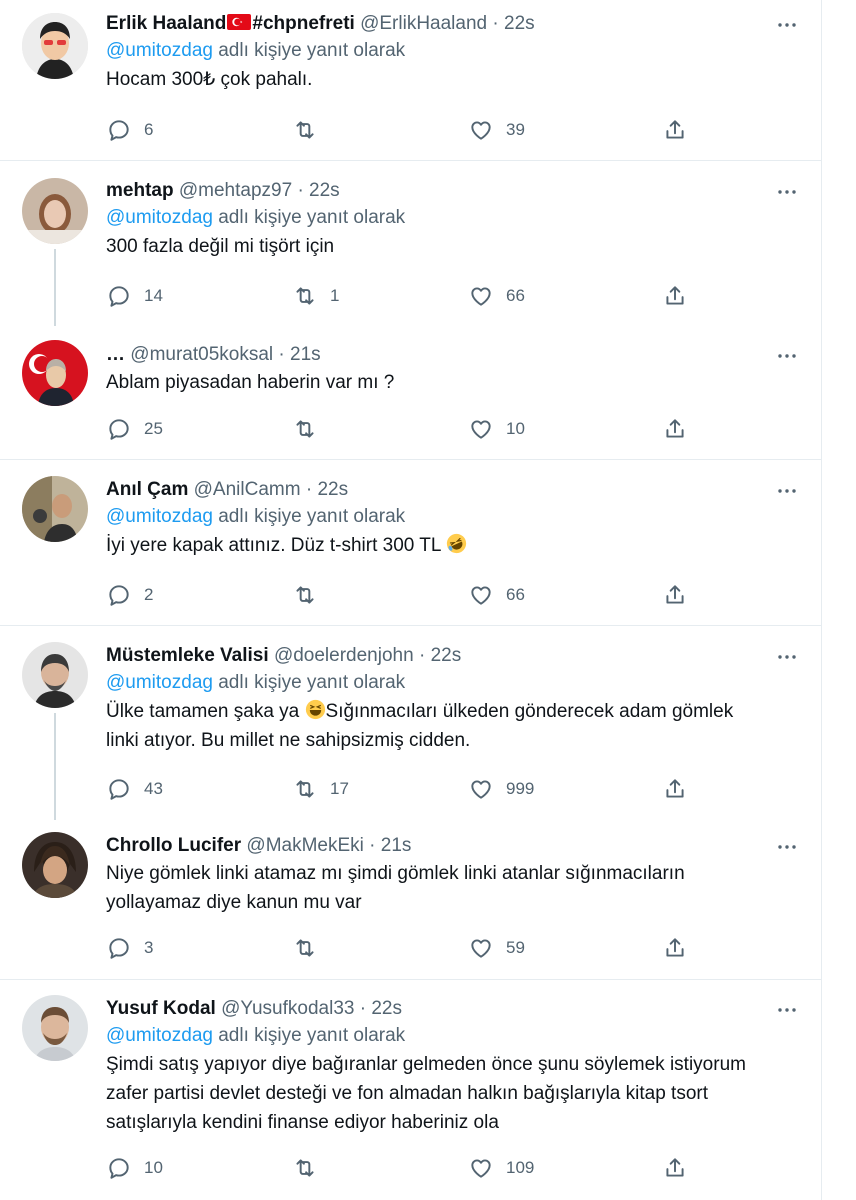 The width and height of the screenshot is (856, 1200). Describe the element at coordinates (166, 23) in the screenshot. I see `display-name: Erlik Haaland` at that location.